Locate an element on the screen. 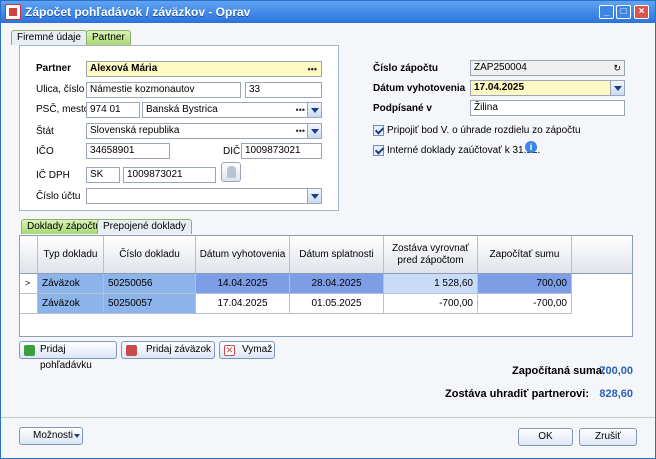 This screenshot has width=656, height=459. tab-company-info: Firemné údaje is located at coordinates (49, 37).